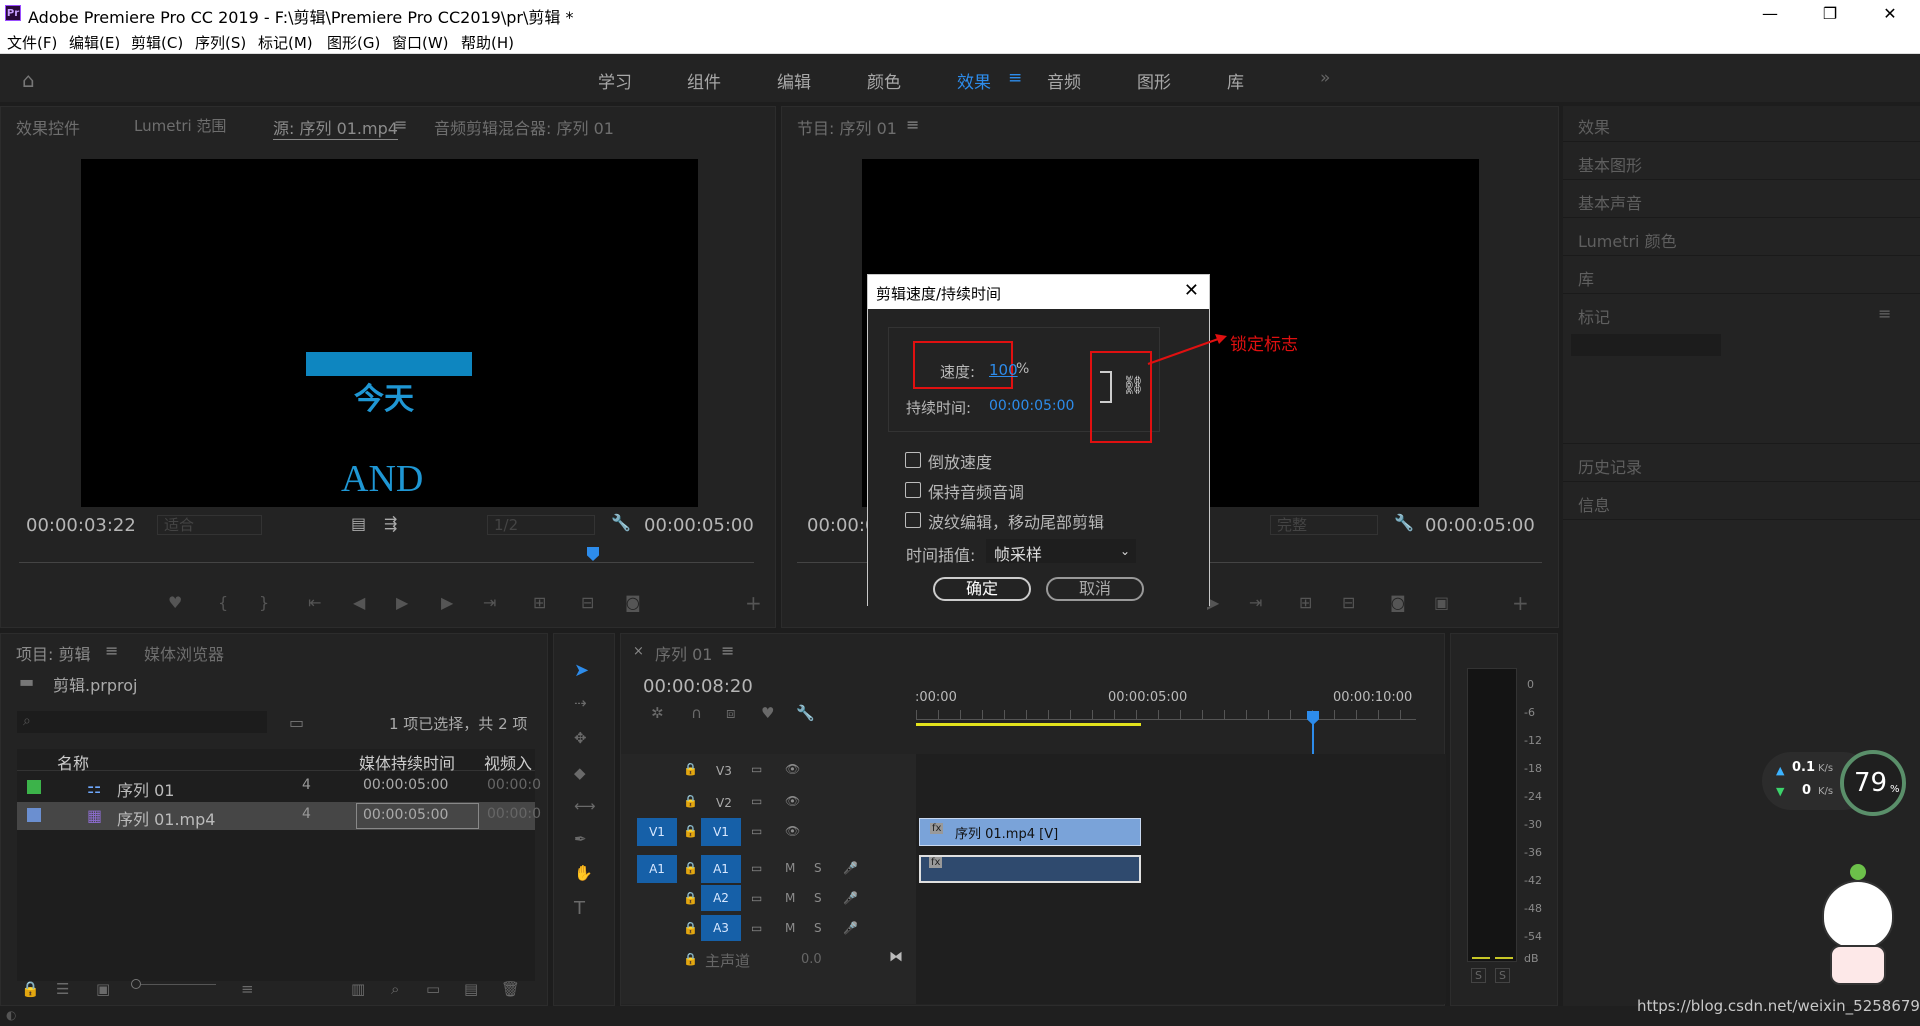 This screenshot has width=1920, height=1026. I want to click on menu-sequence: 序列(S), so click(220, 42).